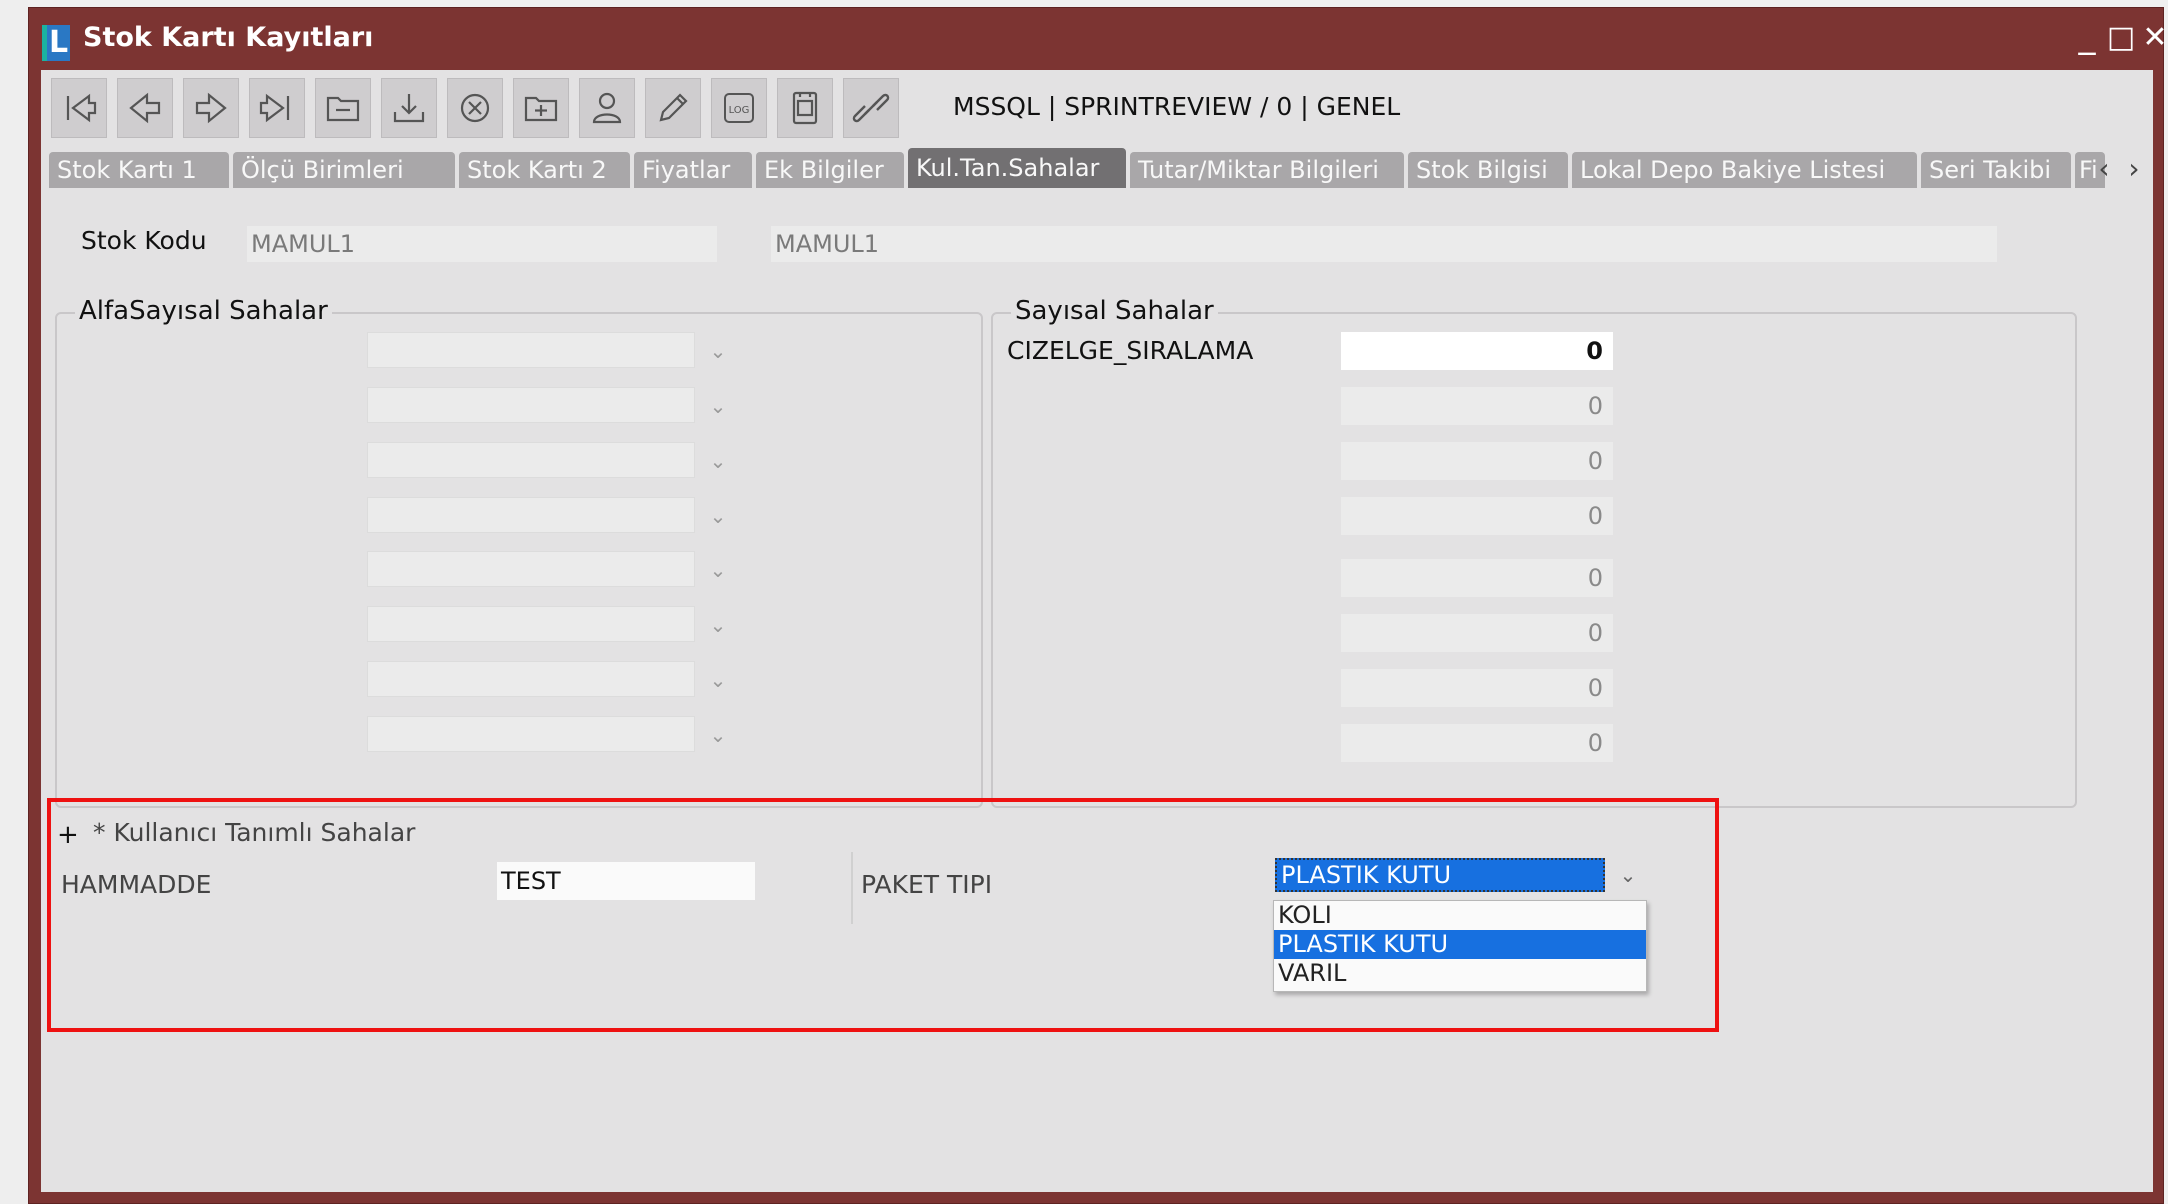 The image size is (2168, 1204). I want to click on link-button, so click(871, 108).